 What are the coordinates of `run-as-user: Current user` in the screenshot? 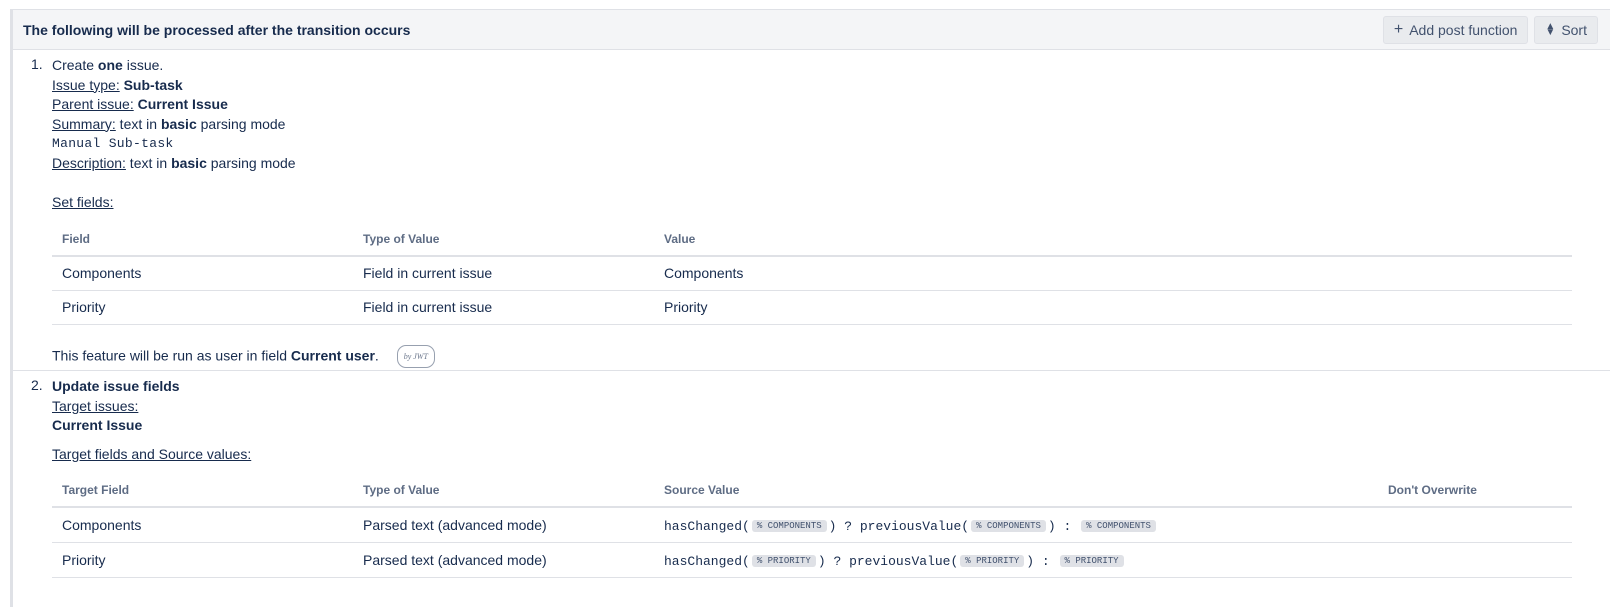 It's located at (332, 354).